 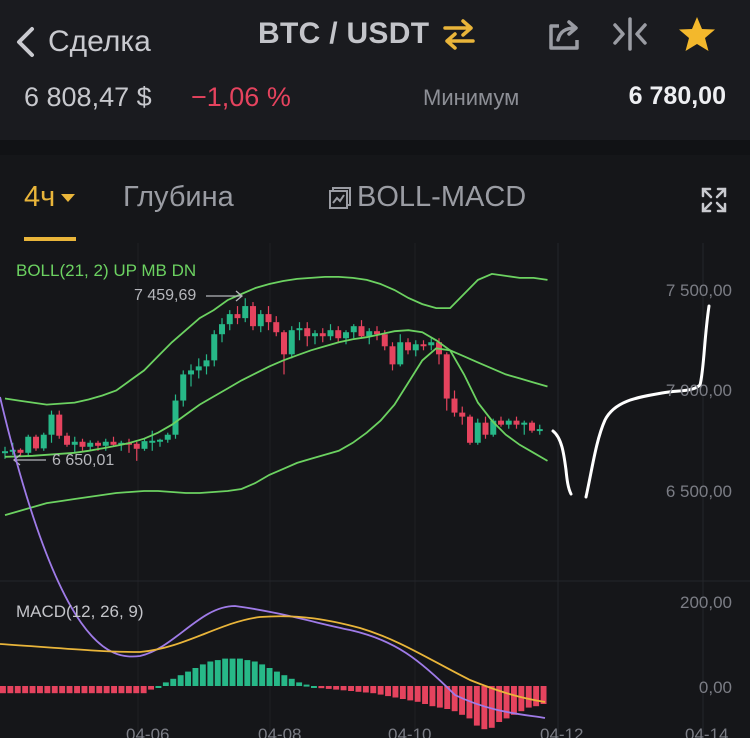 What do you see at coordinates (80, 611) in the screenshot?
I see `macd-indicator-label: MACD(12, 26, 9)` at bounding box center [80, 611].